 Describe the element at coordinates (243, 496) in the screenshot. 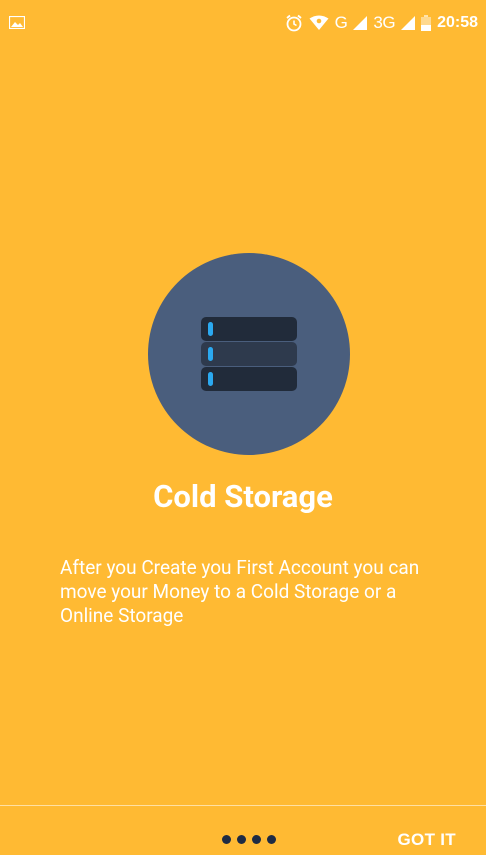

I see `page-title: Cold Storage` at that location.